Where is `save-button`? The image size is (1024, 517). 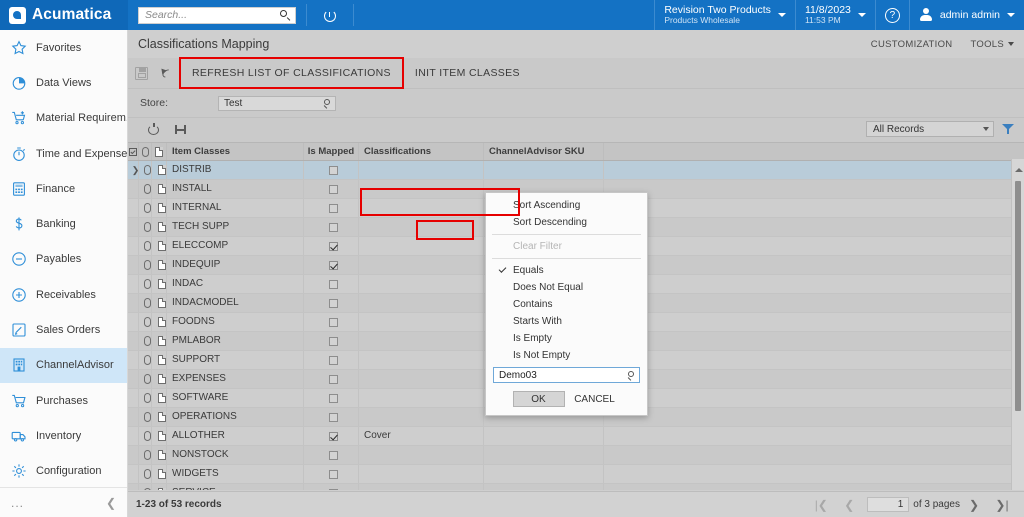
save-button is located at coordinates (141, 73).